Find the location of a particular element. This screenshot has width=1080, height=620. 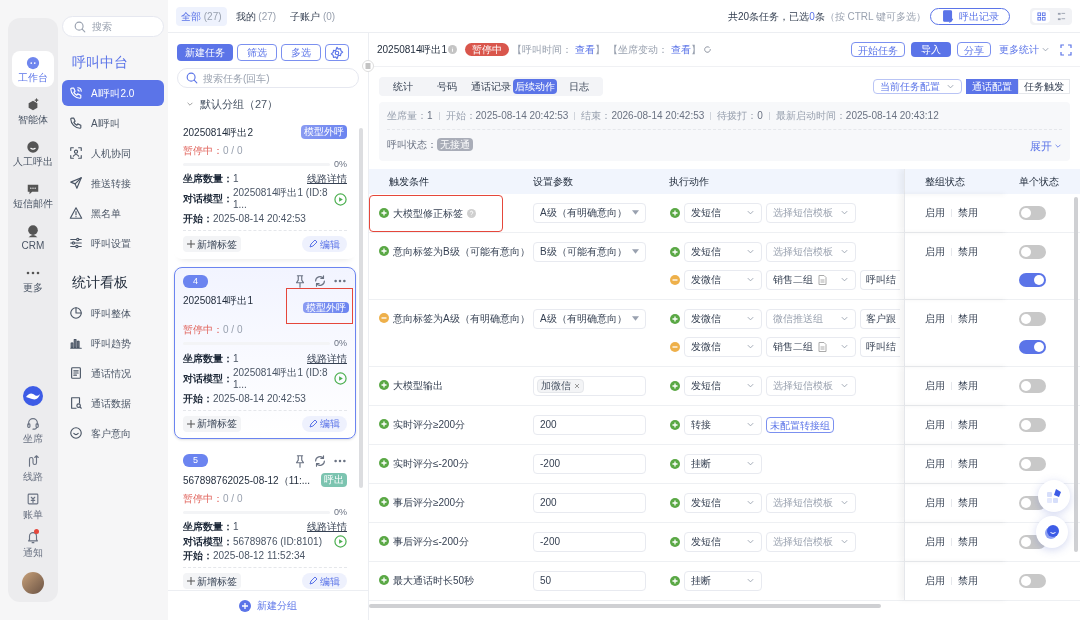

nav-item: 呼叫整体 is located at coordinates (113, 313).